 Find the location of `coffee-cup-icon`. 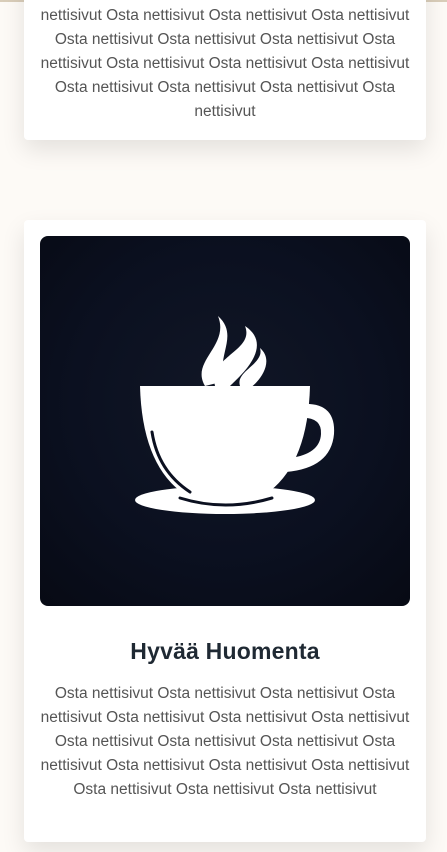

coffee-cup-icon is located at coordinates (235, 415).